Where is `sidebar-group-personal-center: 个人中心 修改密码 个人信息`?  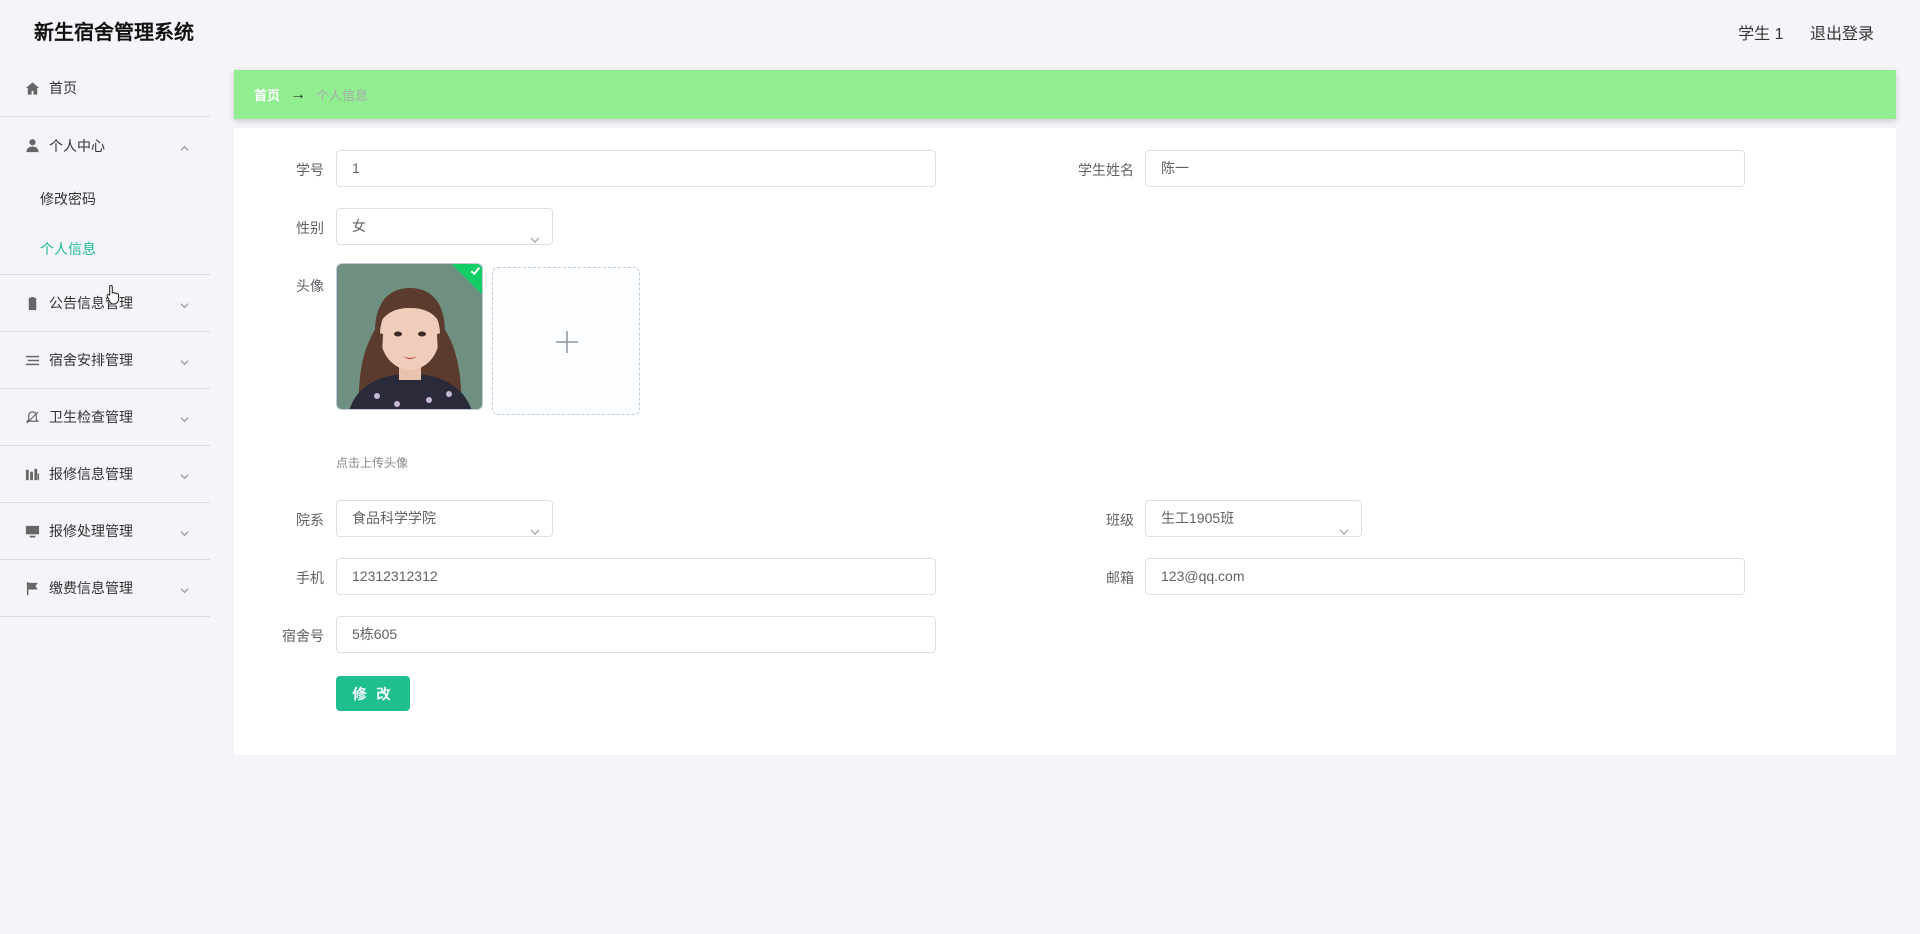
sidebar-group-personal-center: 个人中心 修改密码 个人信息 is located at coordinates (105, 196).